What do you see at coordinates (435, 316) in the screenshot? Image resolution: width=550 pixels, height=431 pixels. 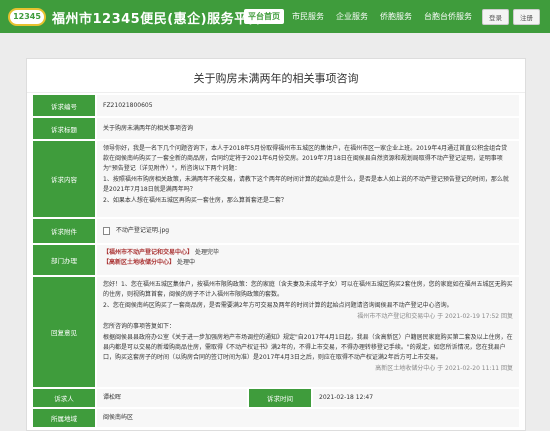 I see `reply-1-meta: 福州市不动产登记和交易中心 于 2021-02-19 17:52 回复` at bounding box center [435, 316].